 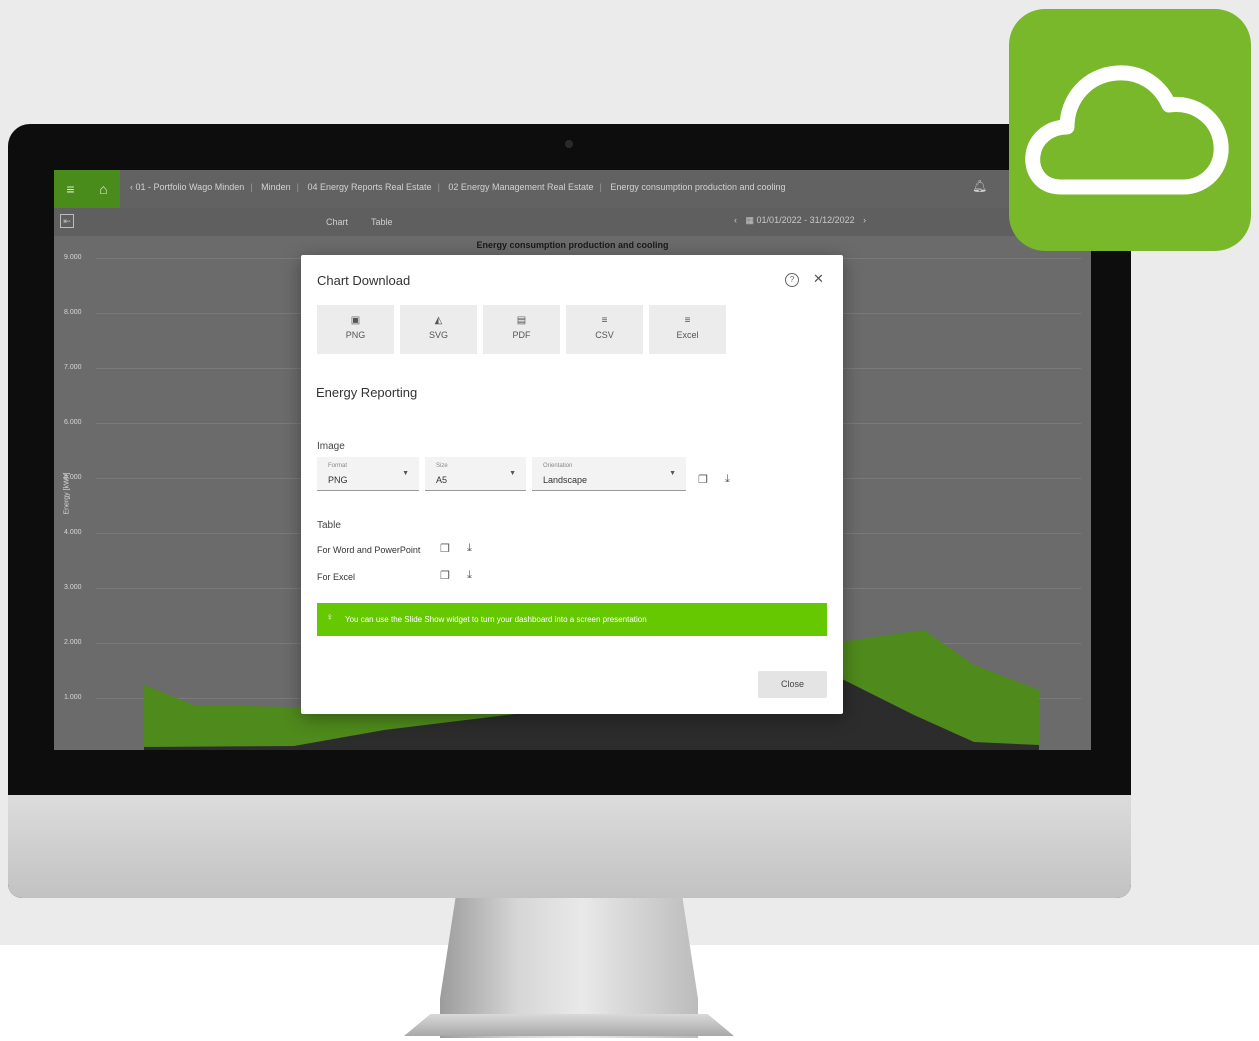 What do you see at coordinates (330, 617) in the screenshot?
I see `lightbulb-icon: ♀` at bounding box center [330, 617].